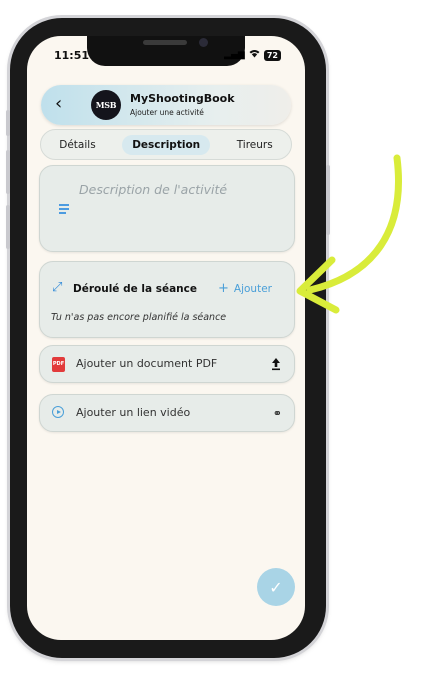 The height and width of the screenshot is (674, 447). I want to click on add-video-link-button: Ajouter un lien vidéo ⚭, so click(167, 413).